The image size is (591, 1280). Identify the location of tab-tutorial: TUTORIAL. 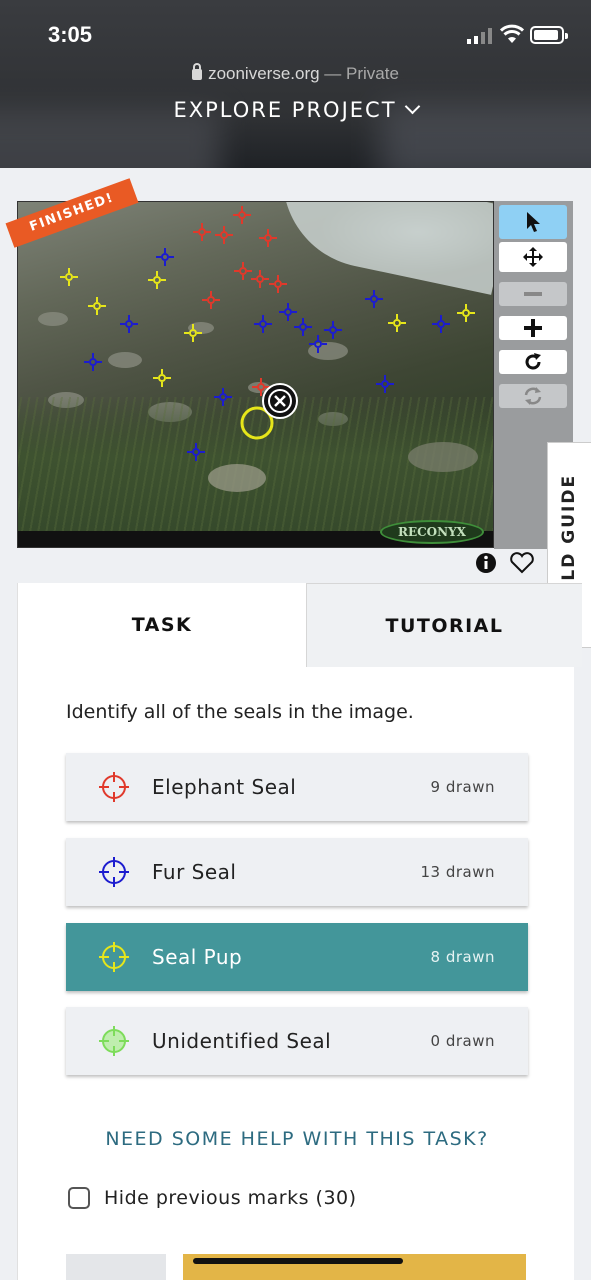
(444, 625).